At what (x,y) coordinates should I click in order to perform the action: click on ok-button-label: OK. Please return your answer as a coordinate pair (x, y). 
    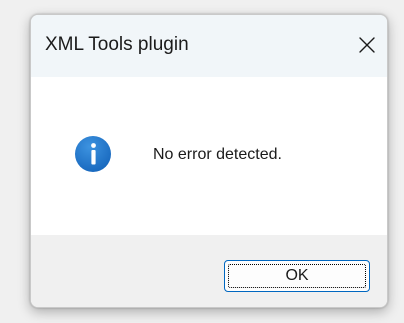
    Looking at the image, I should click on (297, 275).